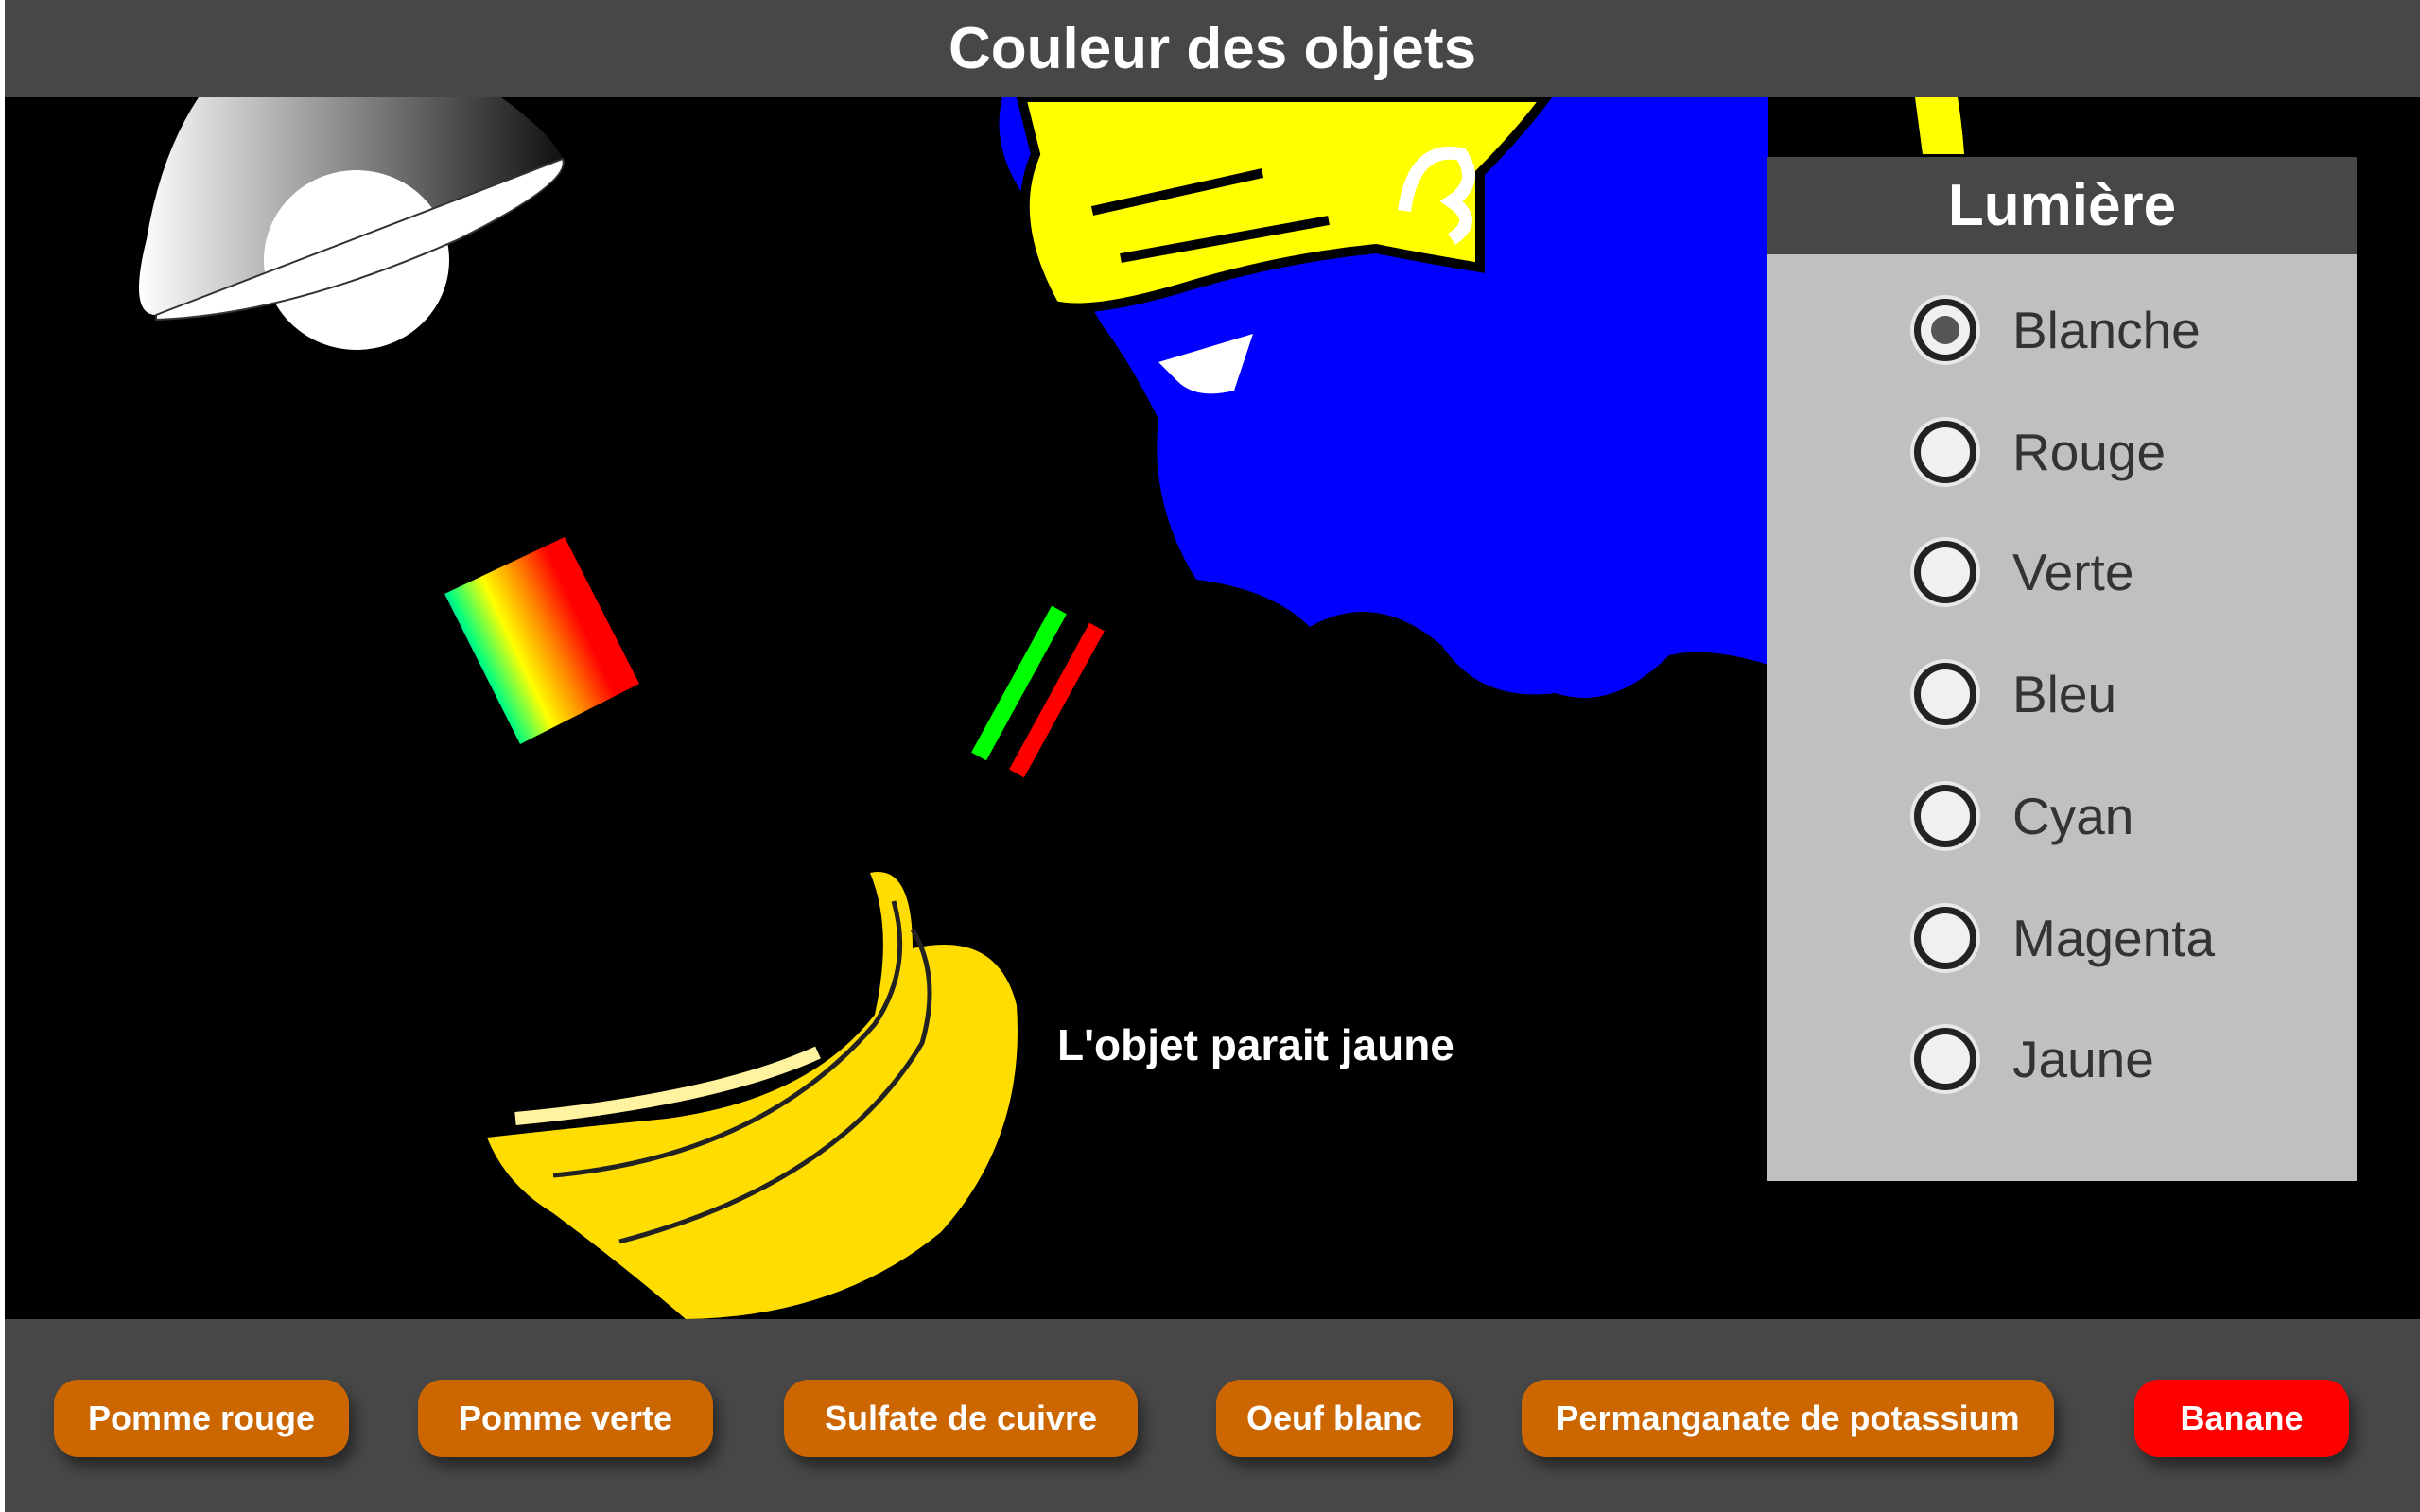  I want to click on permanganate-button: Permanganate de potassium, so click(1788, 1418).